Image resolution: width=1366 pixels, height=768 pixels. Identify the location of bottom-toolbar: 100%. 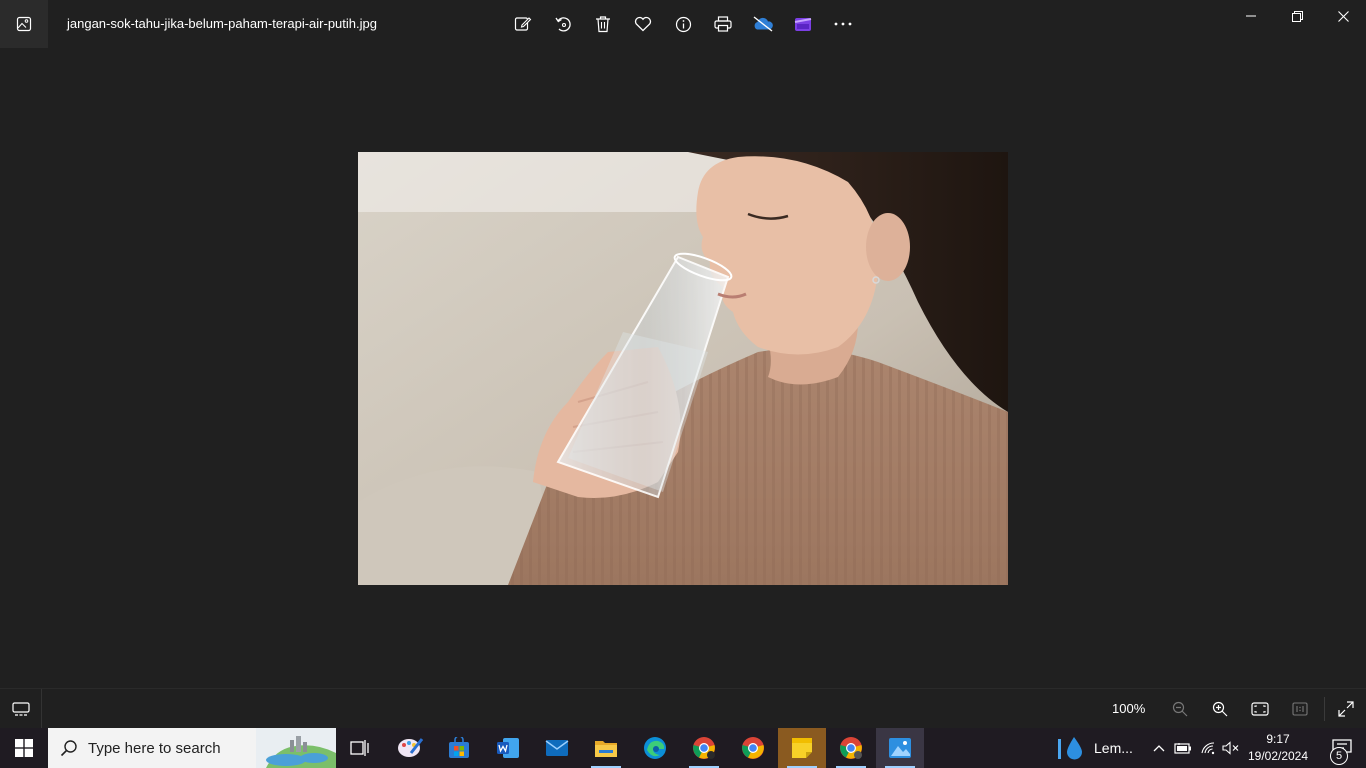
(683, 708).